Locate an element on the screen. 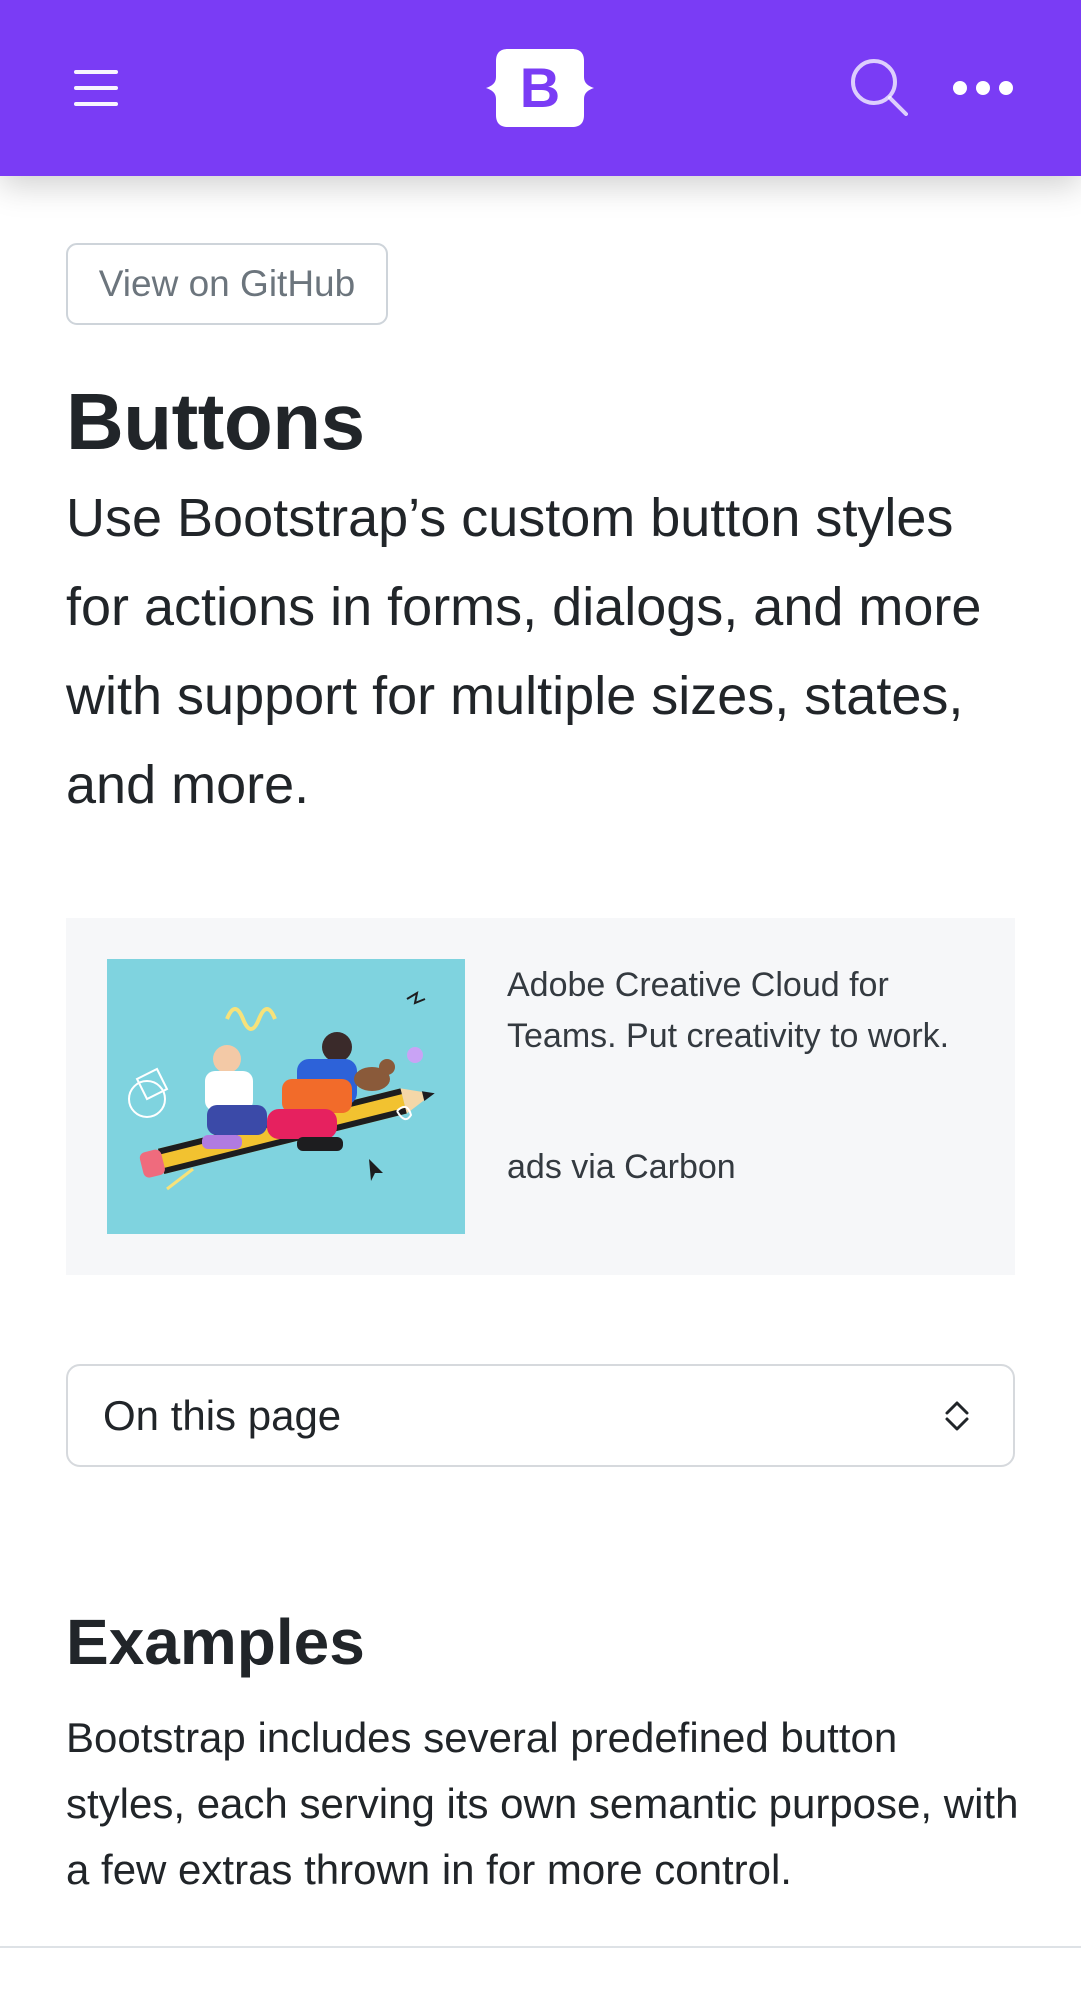  navbar: B is located at coordinates (540, 88).